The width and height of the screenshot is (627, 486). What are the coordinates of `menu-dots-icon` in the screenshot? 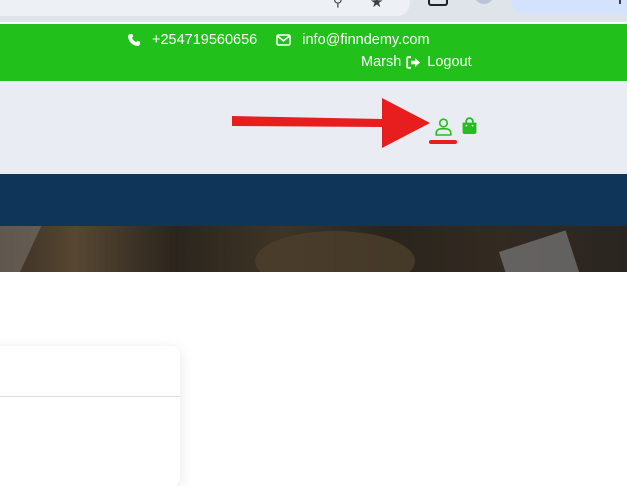 It's located at (620, 2).